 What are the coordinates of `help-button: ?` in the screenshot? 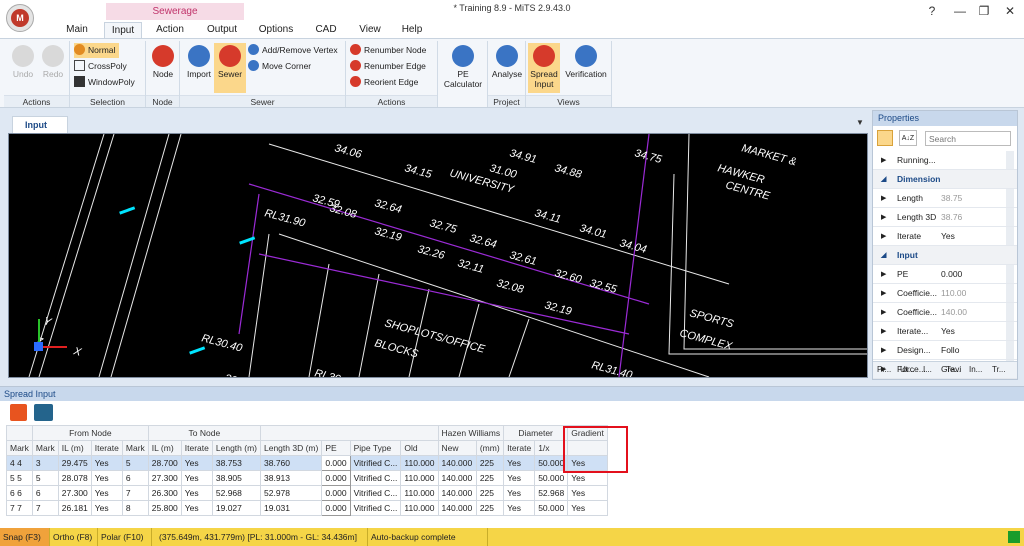 It's located at (932, 11).